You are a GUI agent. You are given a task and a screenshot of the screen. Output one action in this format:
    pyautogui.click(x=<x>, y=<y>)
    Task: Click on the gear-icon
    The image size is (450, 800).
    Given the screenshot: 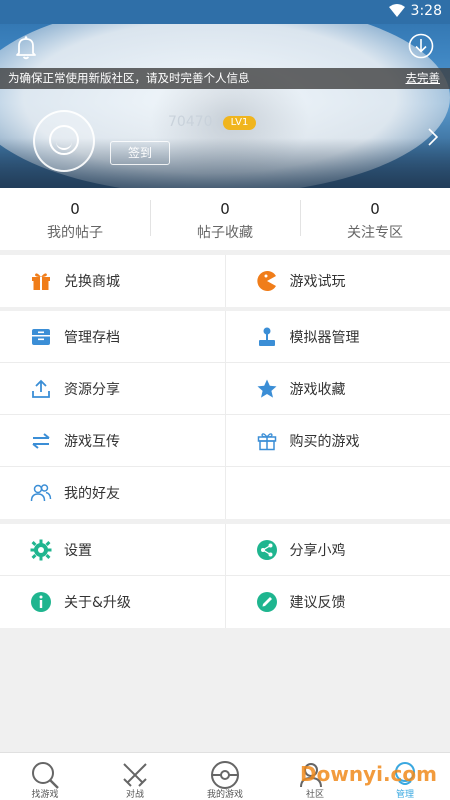 What is the action you would take?
    pyautogui.click(x=41, y=550)
    